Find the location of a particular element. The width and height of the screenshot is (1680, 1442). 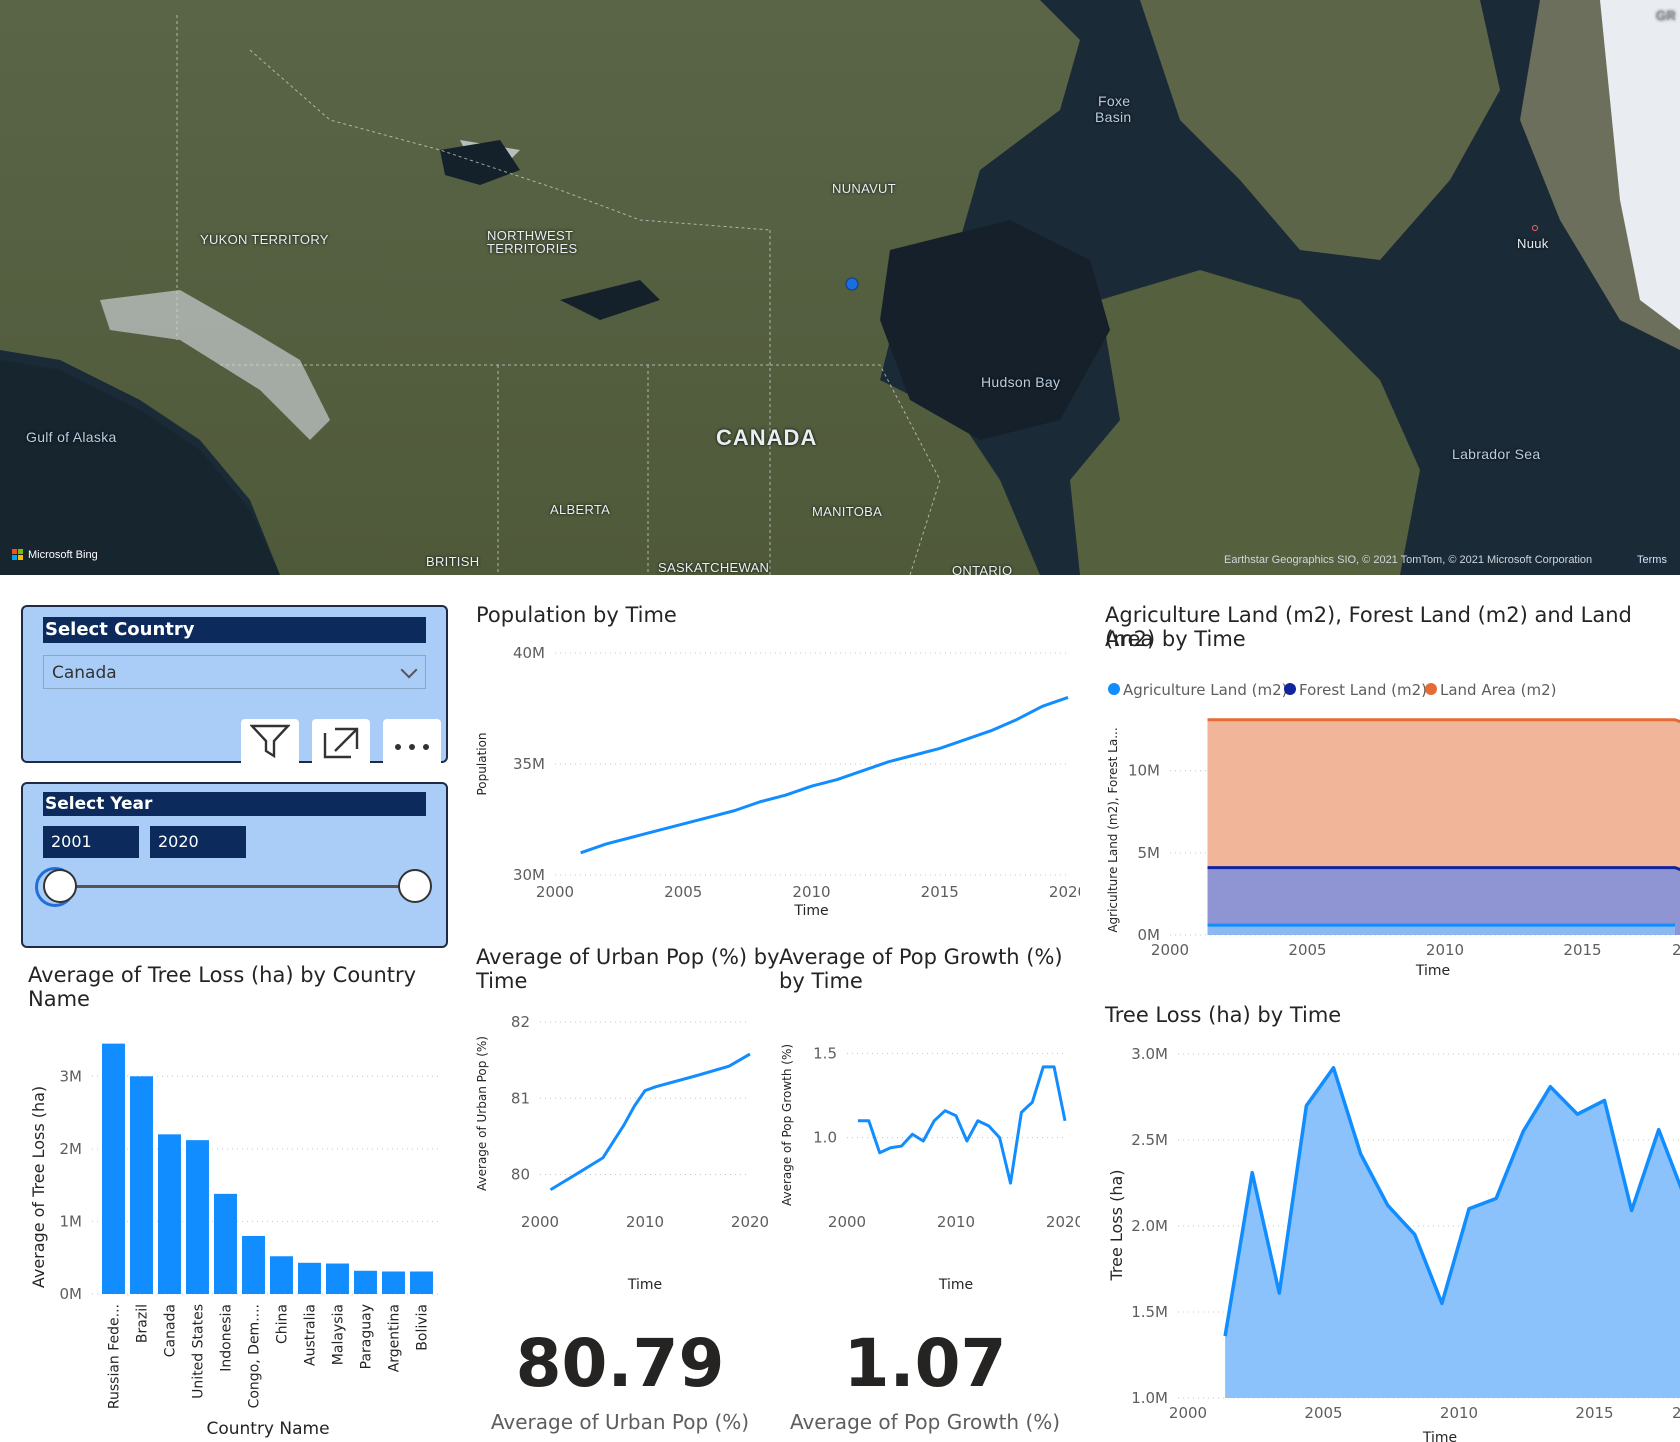

map-label-canada: CANADA is located at coordinates (767, 437).